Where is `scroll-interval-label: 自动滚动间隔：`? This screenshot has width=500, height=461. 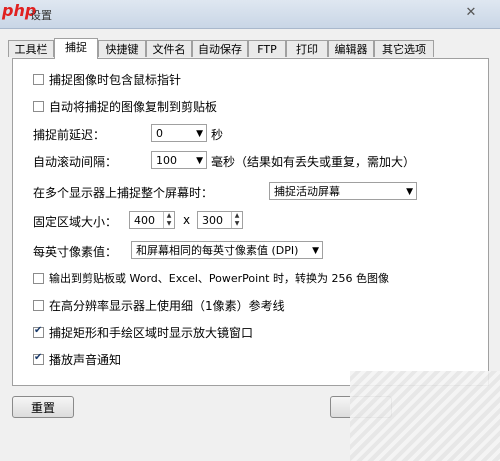 scroll-interval-label: 自动滚动间隔： is located at coordinates (75, 162).